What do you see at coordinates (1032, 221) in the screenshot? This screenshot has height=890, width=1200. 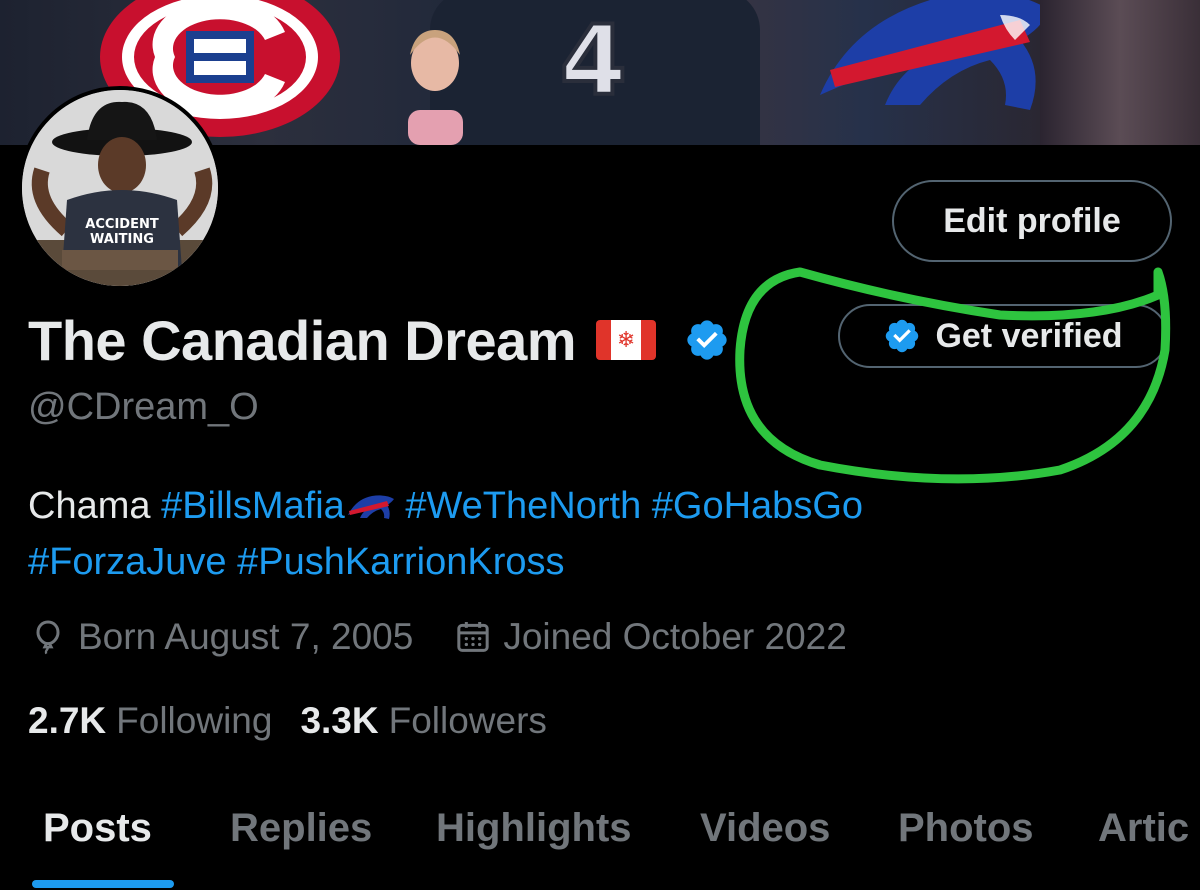 I see `edit-profile-button: Edit profile` at bounding box center [1032, 221].